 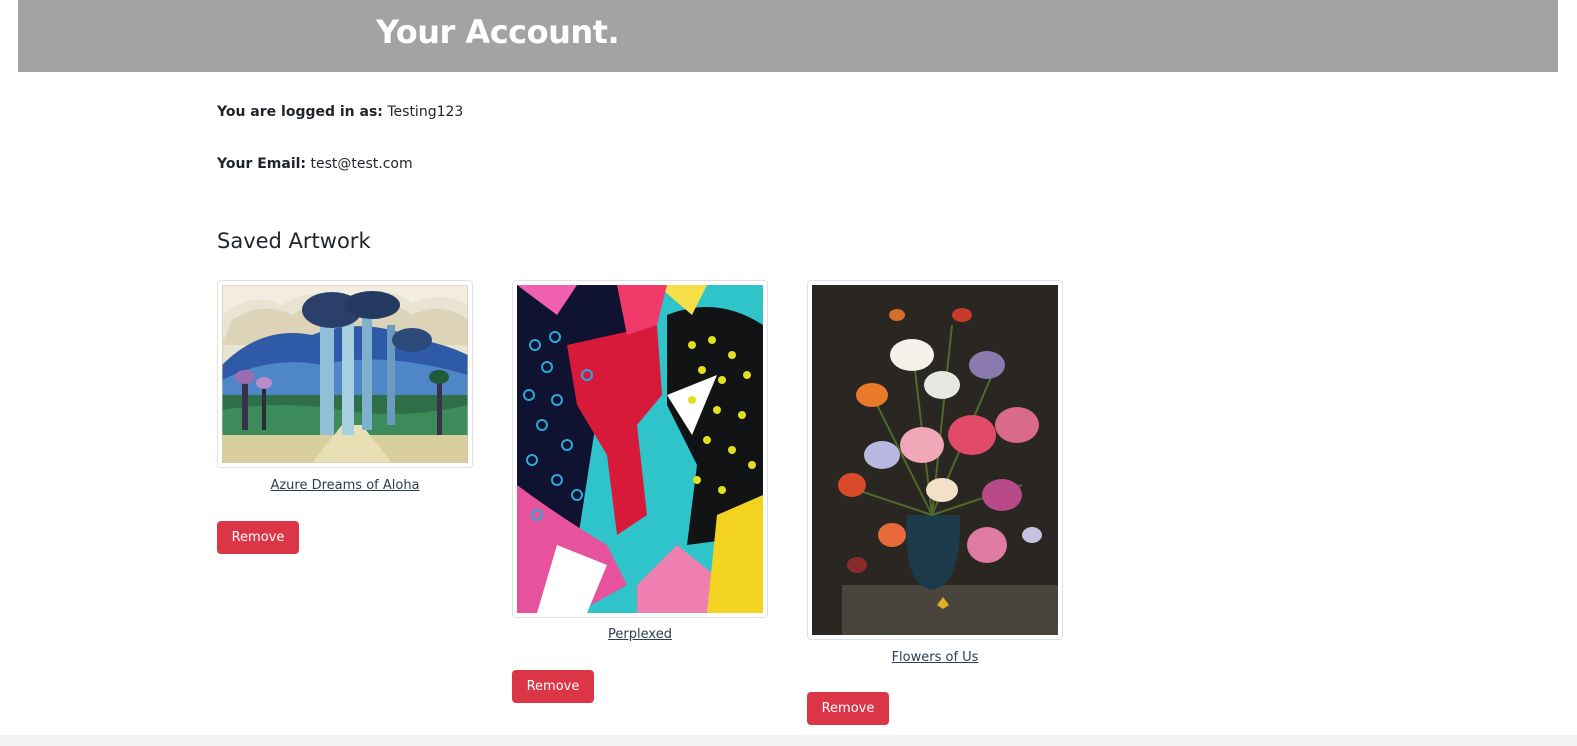 What do you see at coordinates (425, 112) in the screenshot?
I see `username-value: Testing123` at bounding box center [425, 112].